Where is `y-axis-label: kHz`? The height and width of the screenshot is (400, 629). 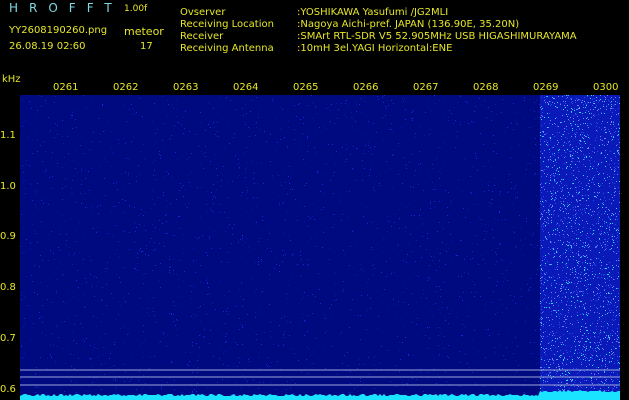 y-axis-label: kHz is located at coordinates (11, 79).